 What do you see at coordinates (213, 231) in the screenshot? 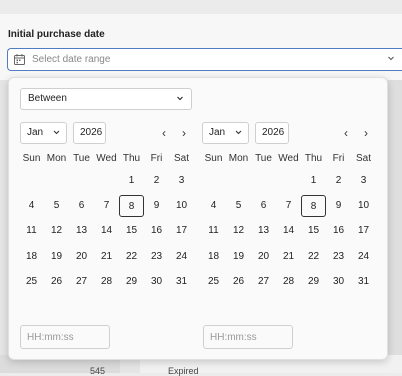
I see `right-day-cell: 11` at bounding box center [213, 231].